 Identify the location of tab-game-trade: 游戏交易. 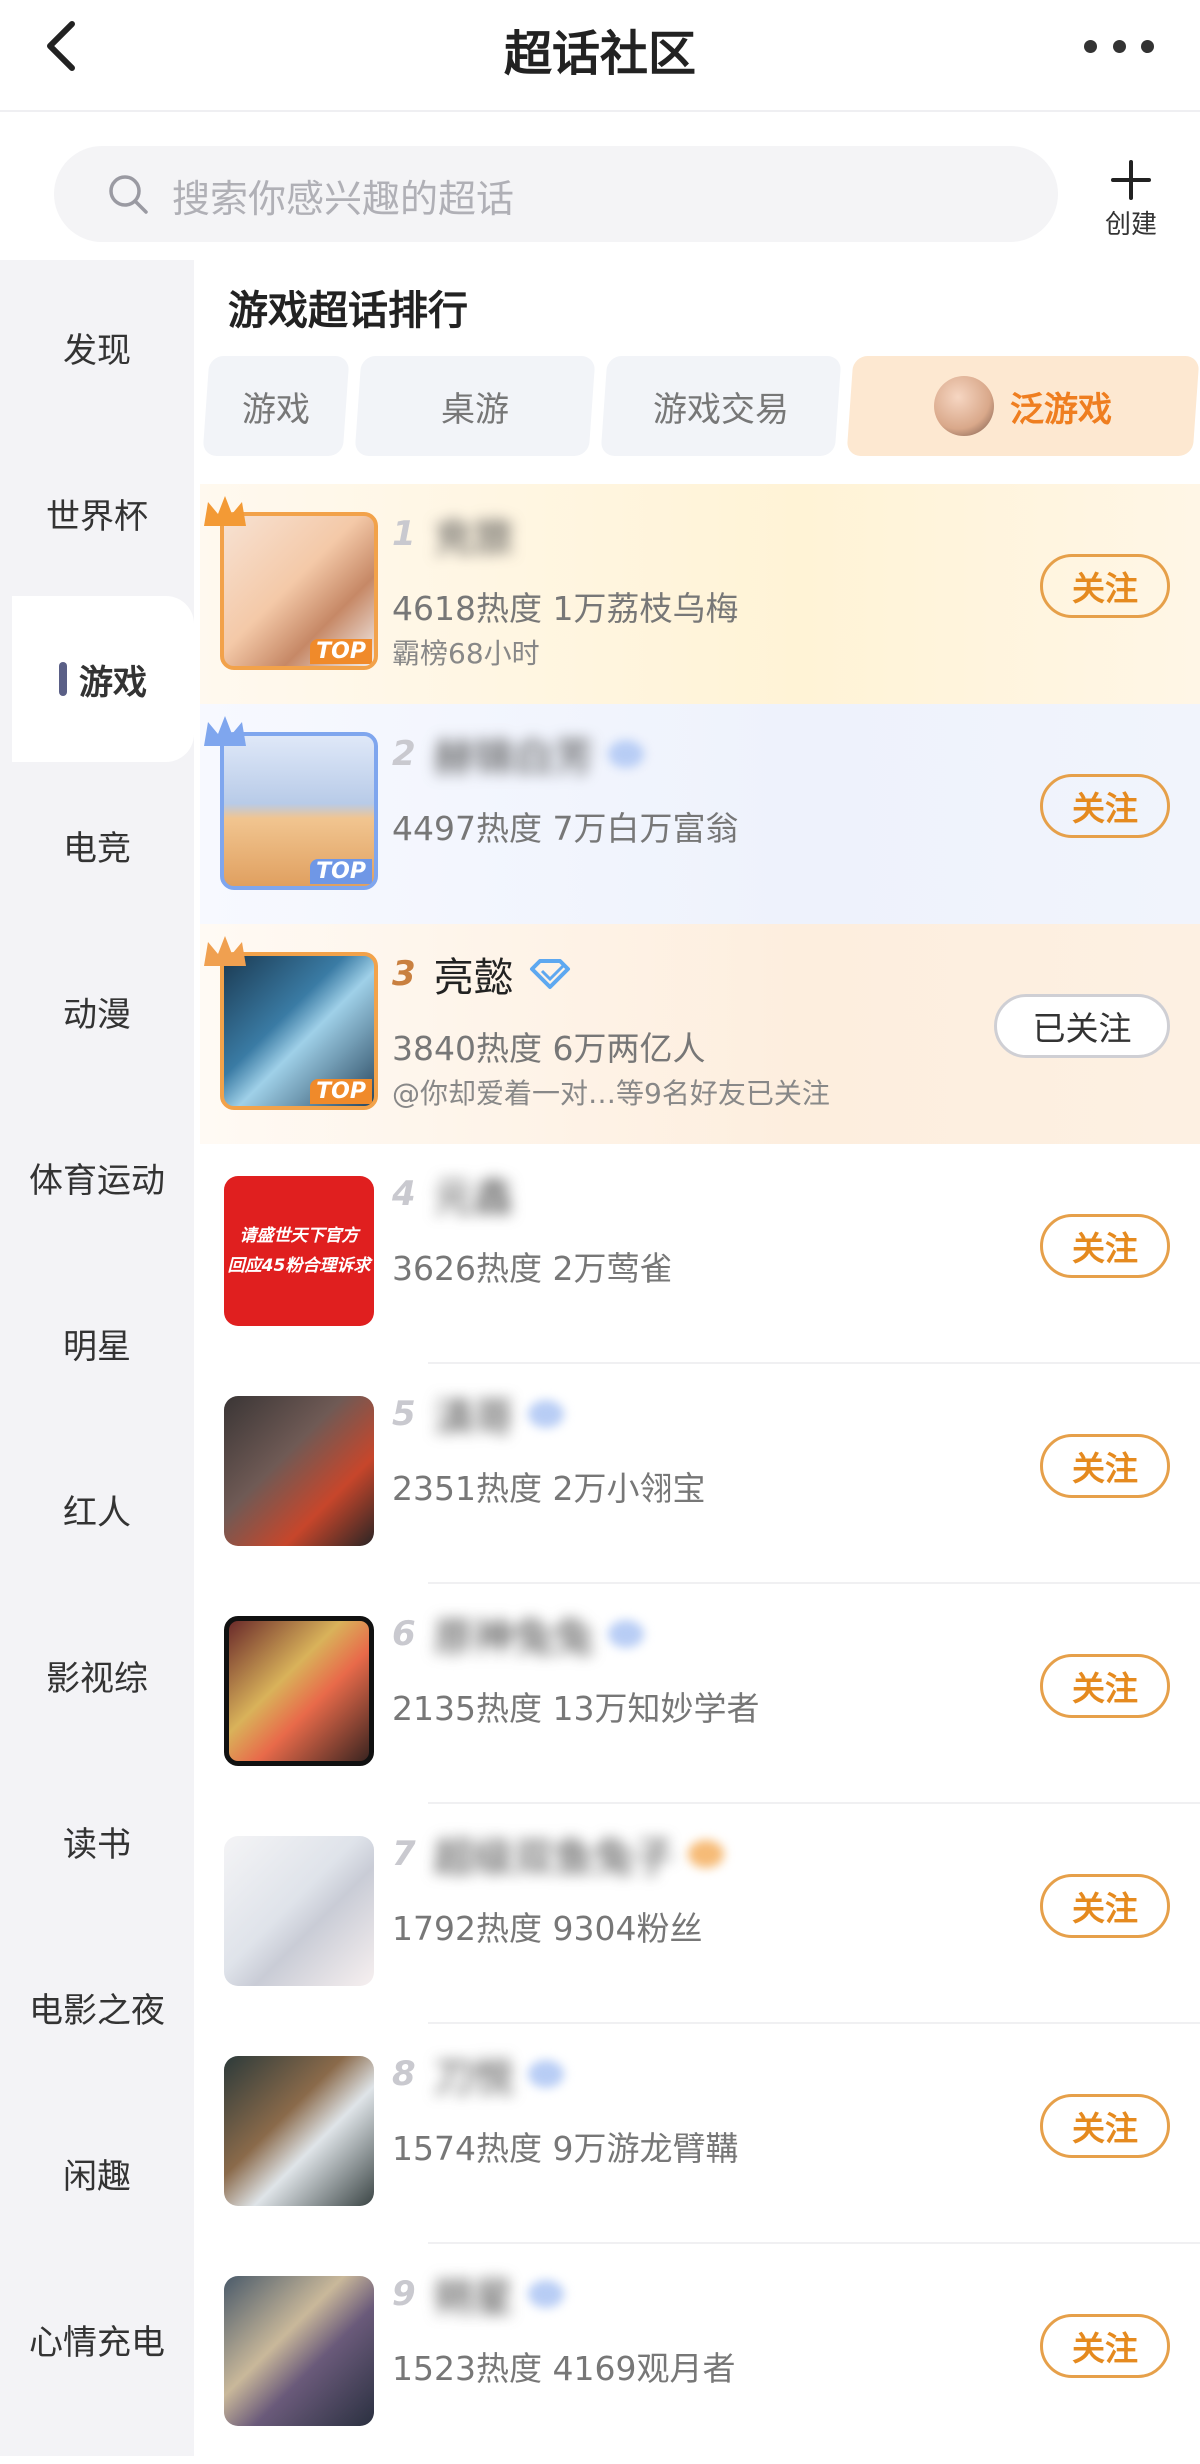
(721, 406).